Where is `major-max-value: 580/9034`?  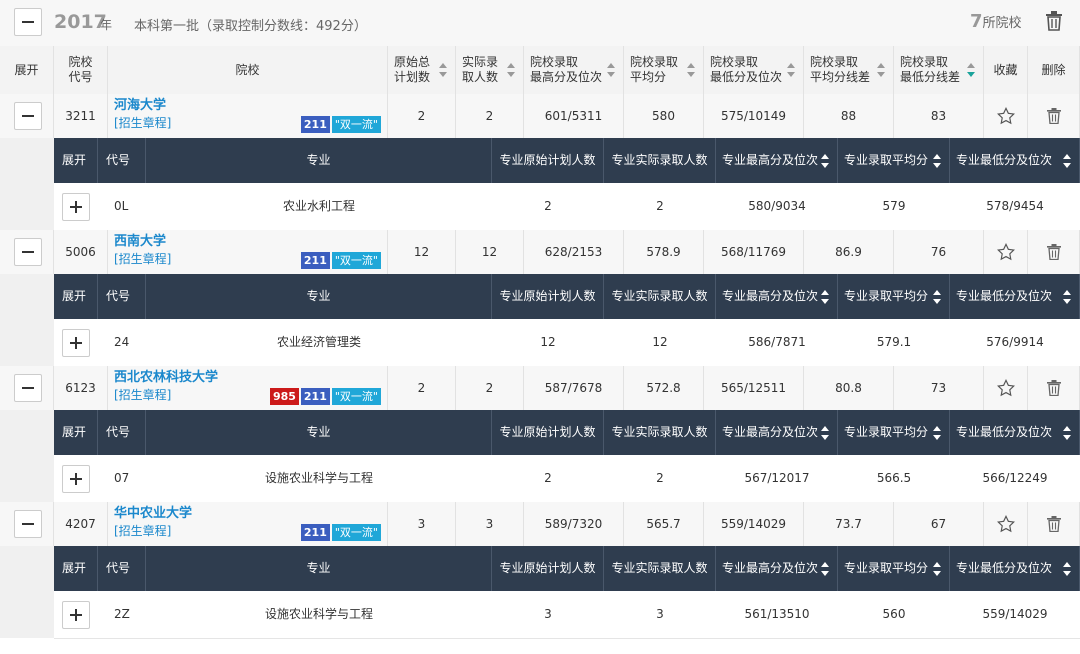
major-max-value: 580/9034 is located at coordinates (777, 206).